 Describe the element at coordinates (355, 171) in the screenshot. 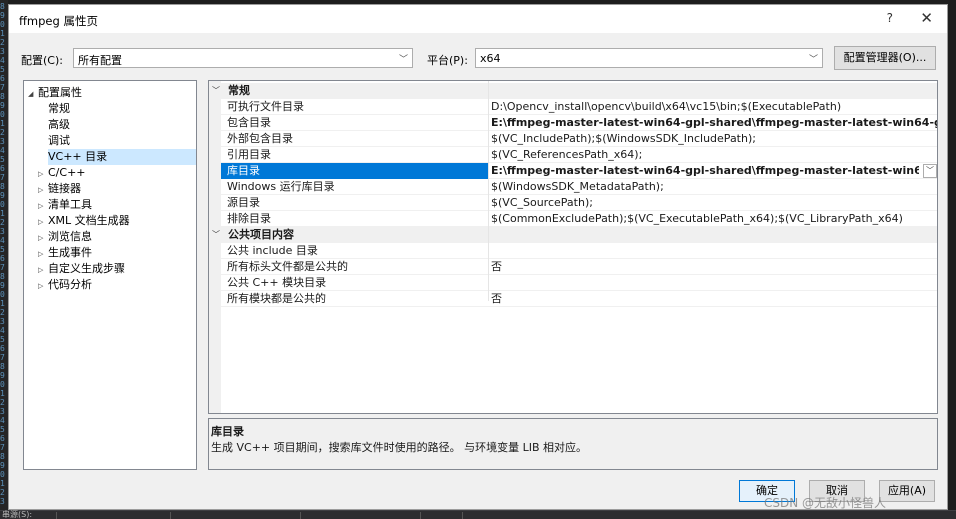

I see `property-name: 库目录` at that location.